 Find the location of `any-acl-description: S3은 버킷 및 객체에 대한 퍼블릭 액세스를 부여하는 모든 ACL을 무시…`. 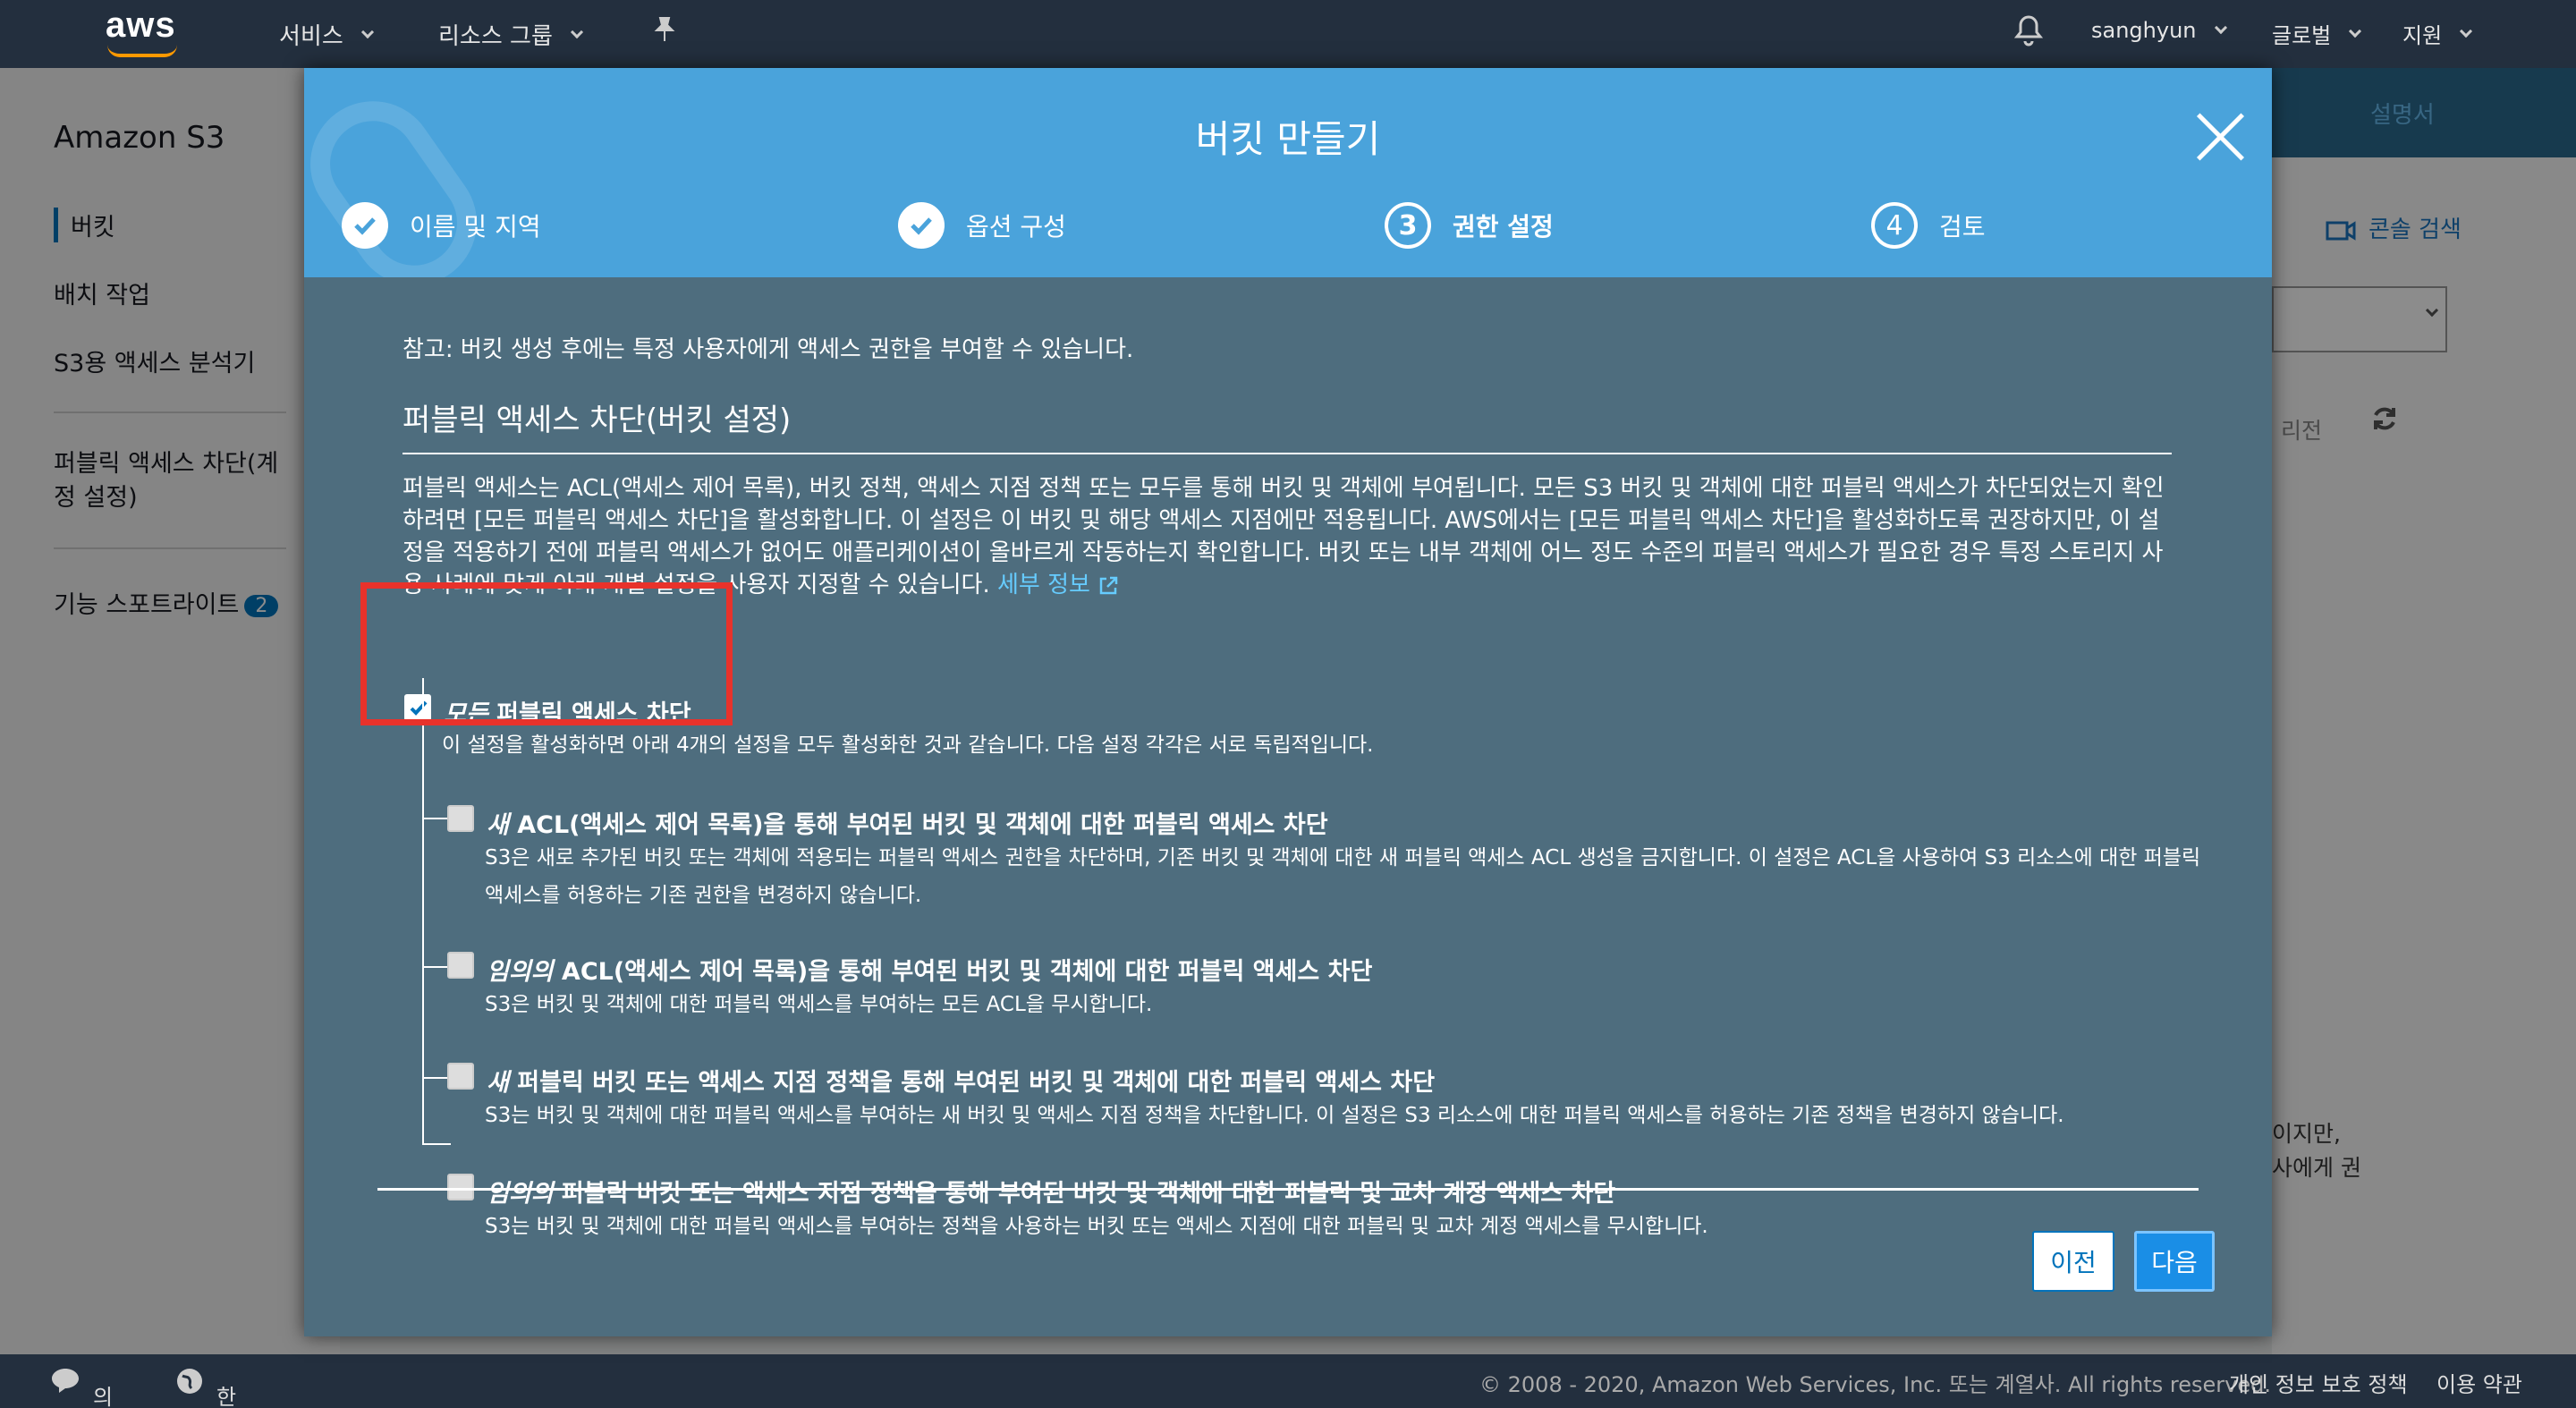

any-acl-description: S3은 버킷 및 객체에 대한 퍼블릭 액세스를 부여하는 모든 ACL을 무시… is located at coordinates (819, 1004).